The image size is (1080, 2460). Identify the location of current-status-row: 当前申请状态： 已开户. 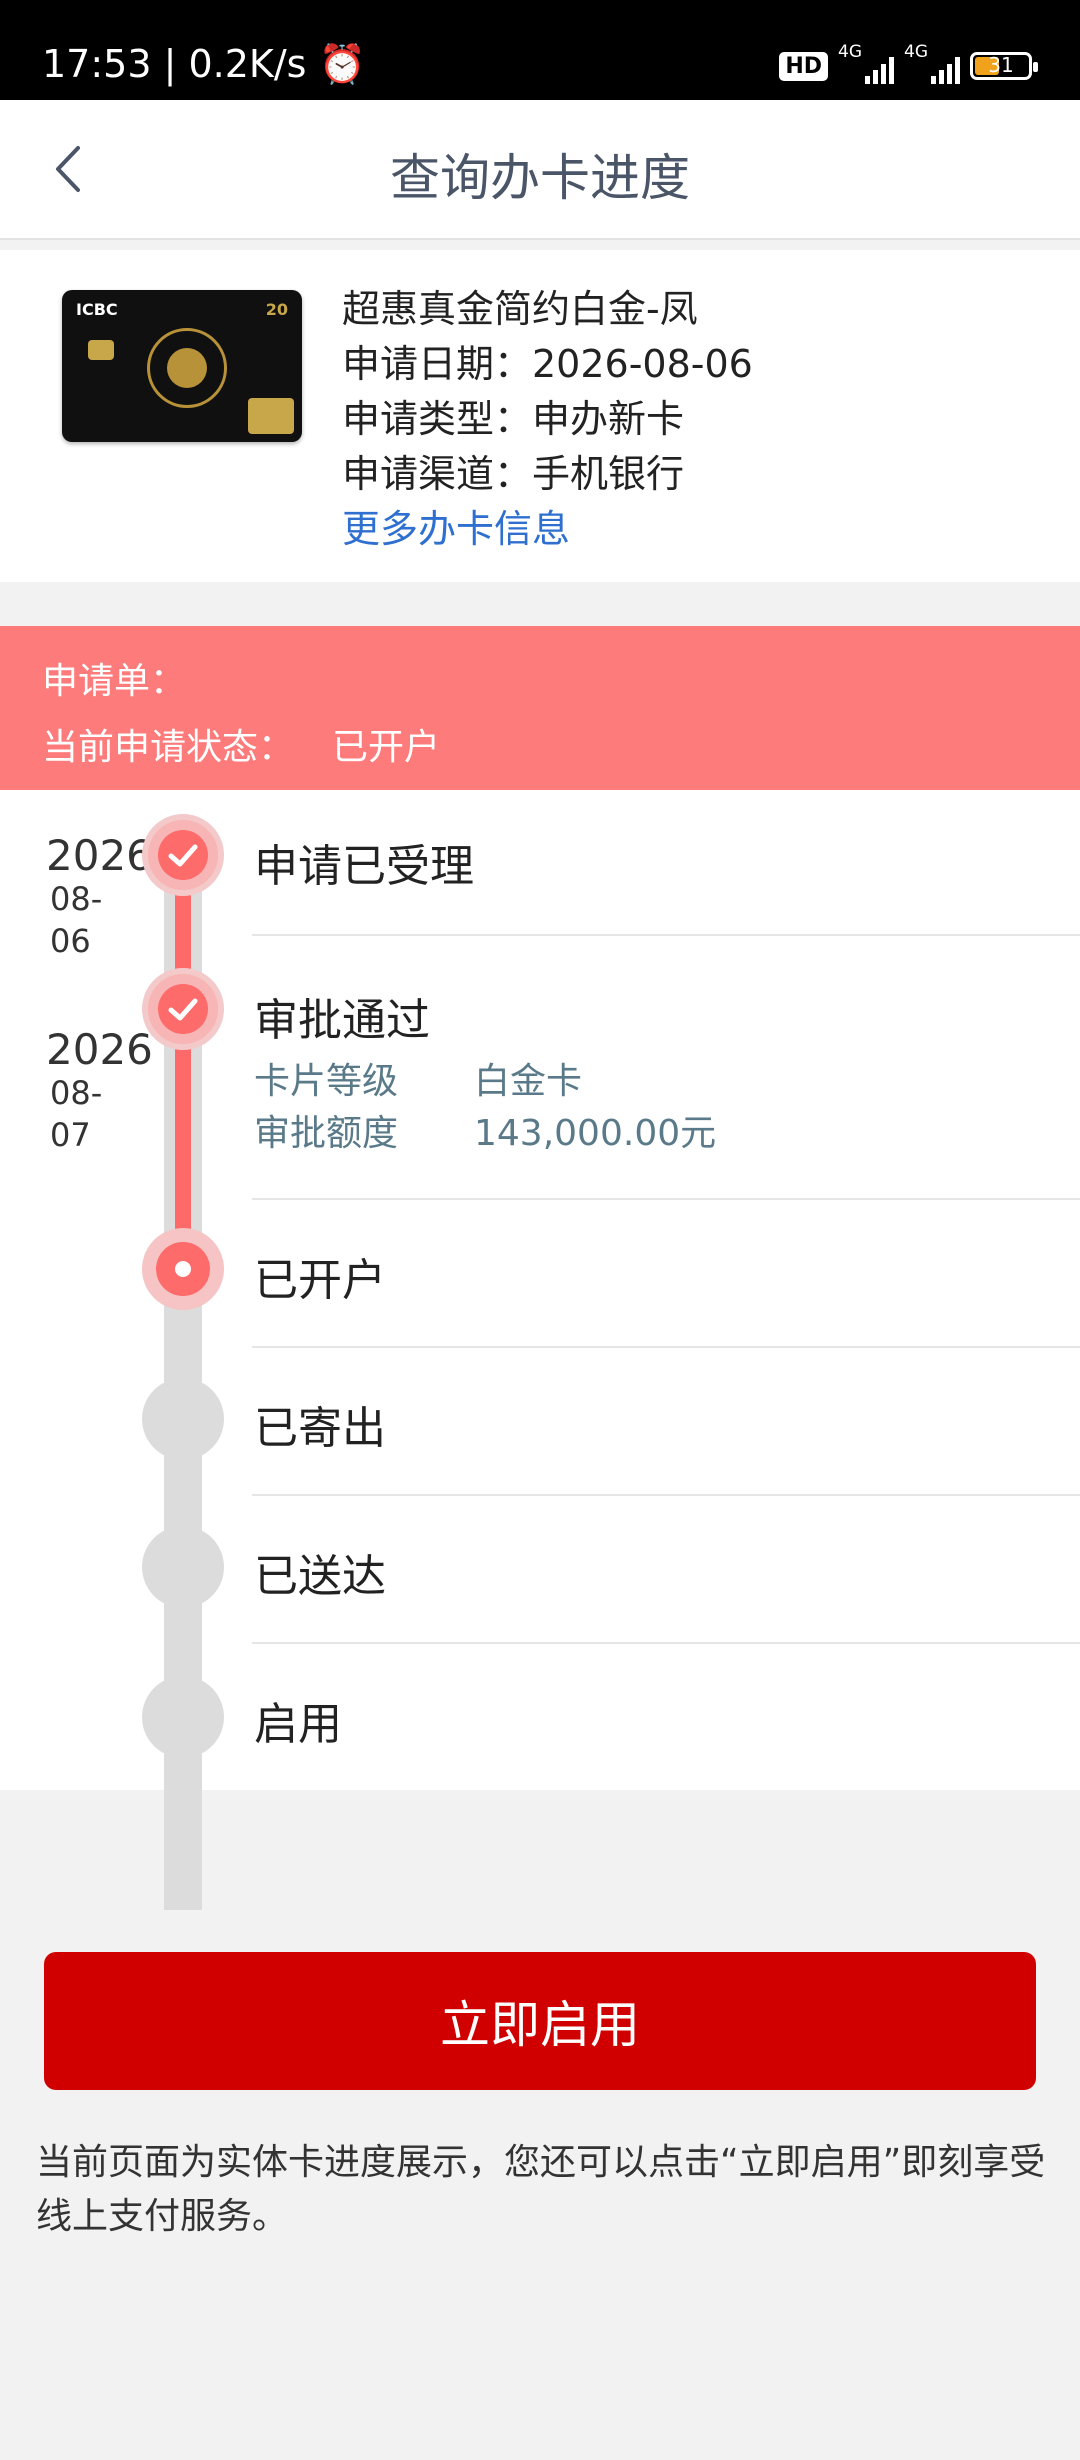
(241, 744).